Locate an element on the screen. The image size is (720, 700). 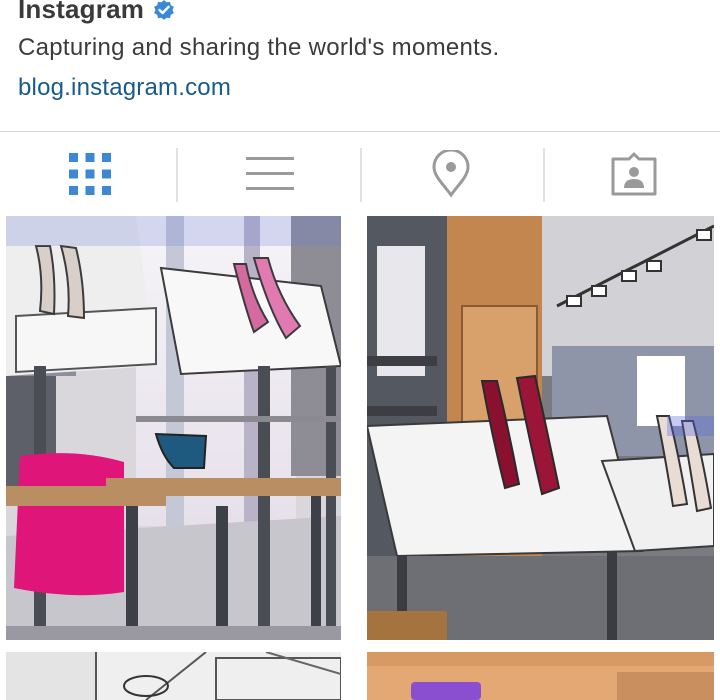
location-pin-icon is located at coordinates (451, 174).